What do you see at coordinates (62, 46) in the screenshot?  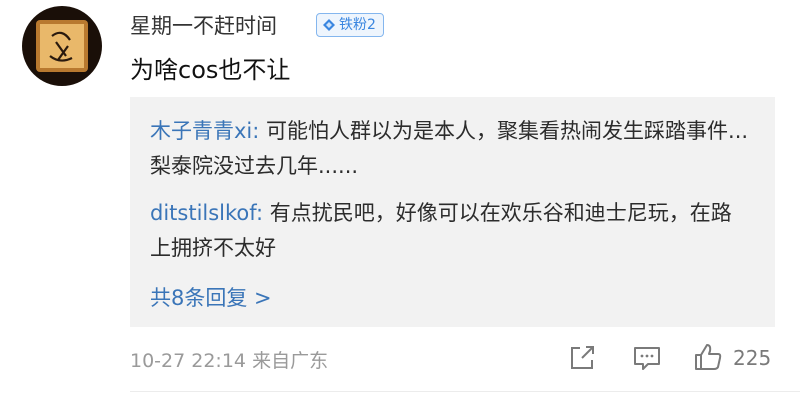 I see `avatar` at bounding box center [62, 46].